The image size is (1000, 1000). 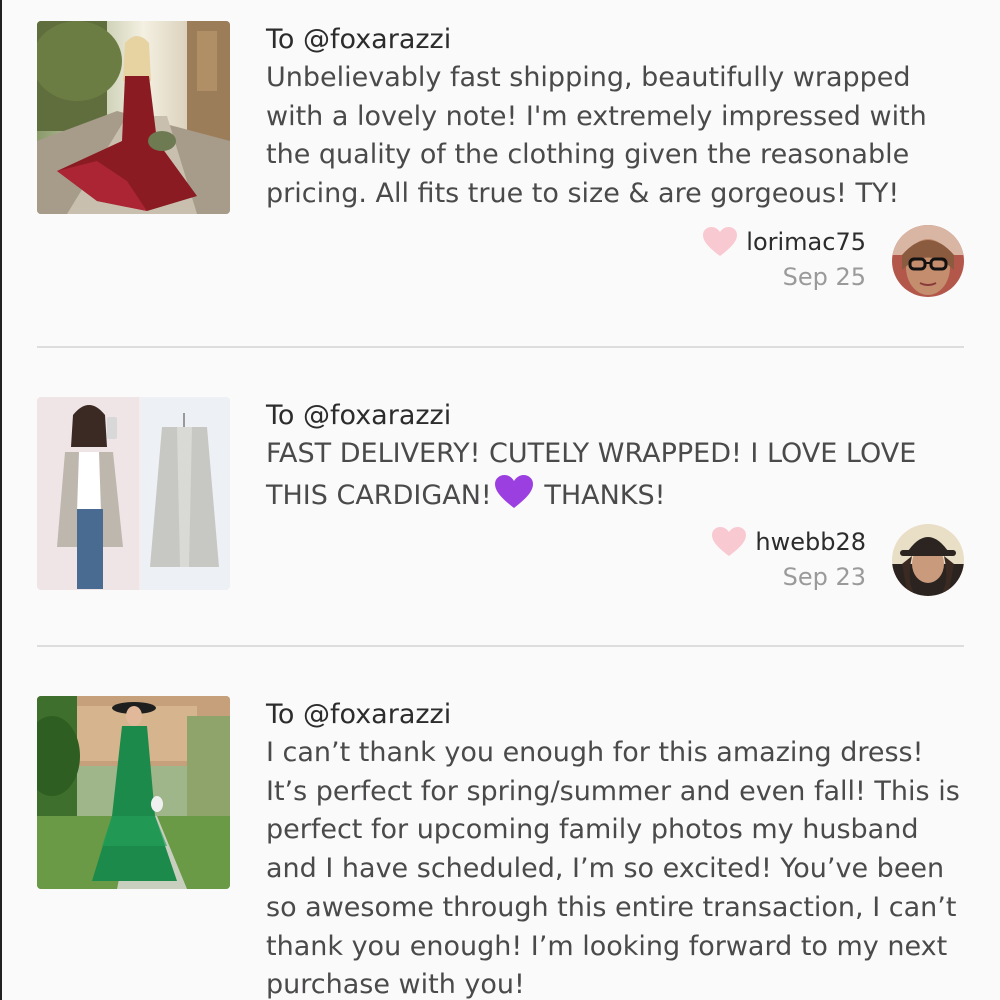 What do you see at coordinates (824, 277) in the screenshot?
I see `review-date: Sep 25` at bounding box center [824, 277].